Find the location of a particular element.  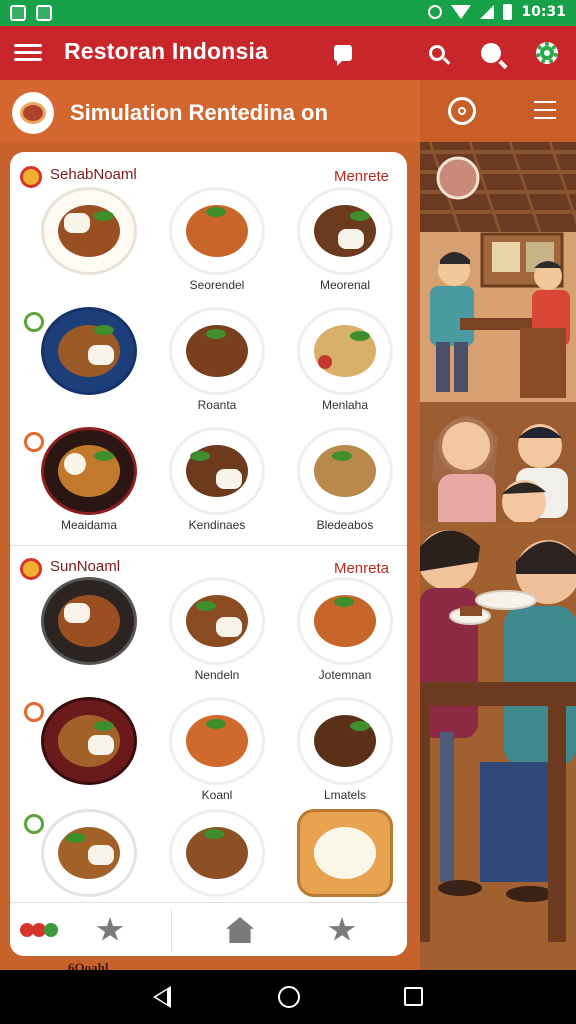

bottom-tab-bar is located at coordinates (208, 929).